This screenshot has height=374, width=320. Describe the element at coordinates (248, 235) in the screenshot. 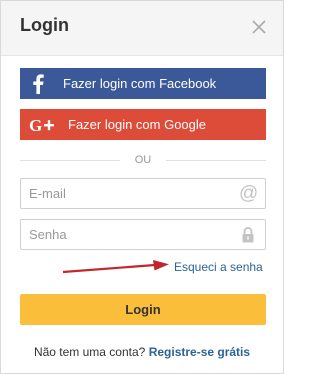

I see `lock-icon` at that location.